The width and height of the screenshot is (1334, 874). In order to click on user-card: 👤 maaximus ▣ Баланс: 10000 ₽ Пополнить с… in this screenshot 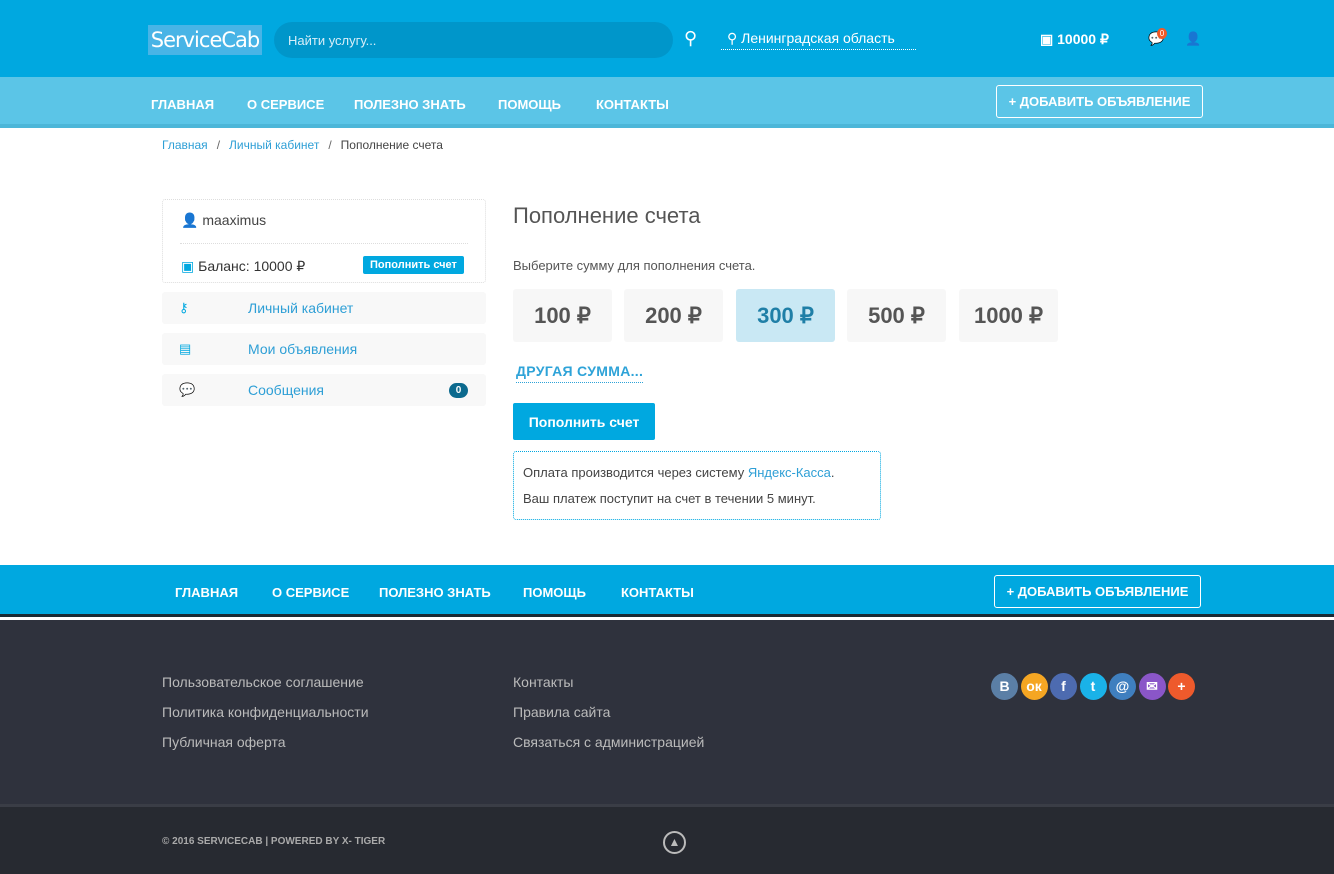, I will do `click(324, 241)`.